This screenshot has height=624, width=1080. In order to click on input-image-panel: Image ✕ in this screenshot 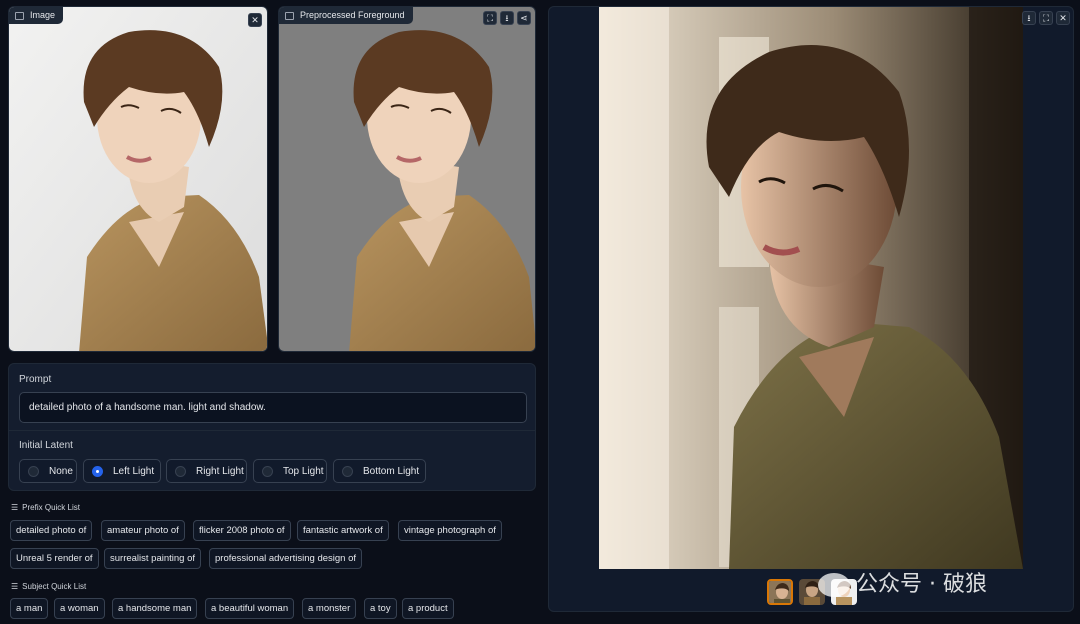, I will do `click(138, 179)`.